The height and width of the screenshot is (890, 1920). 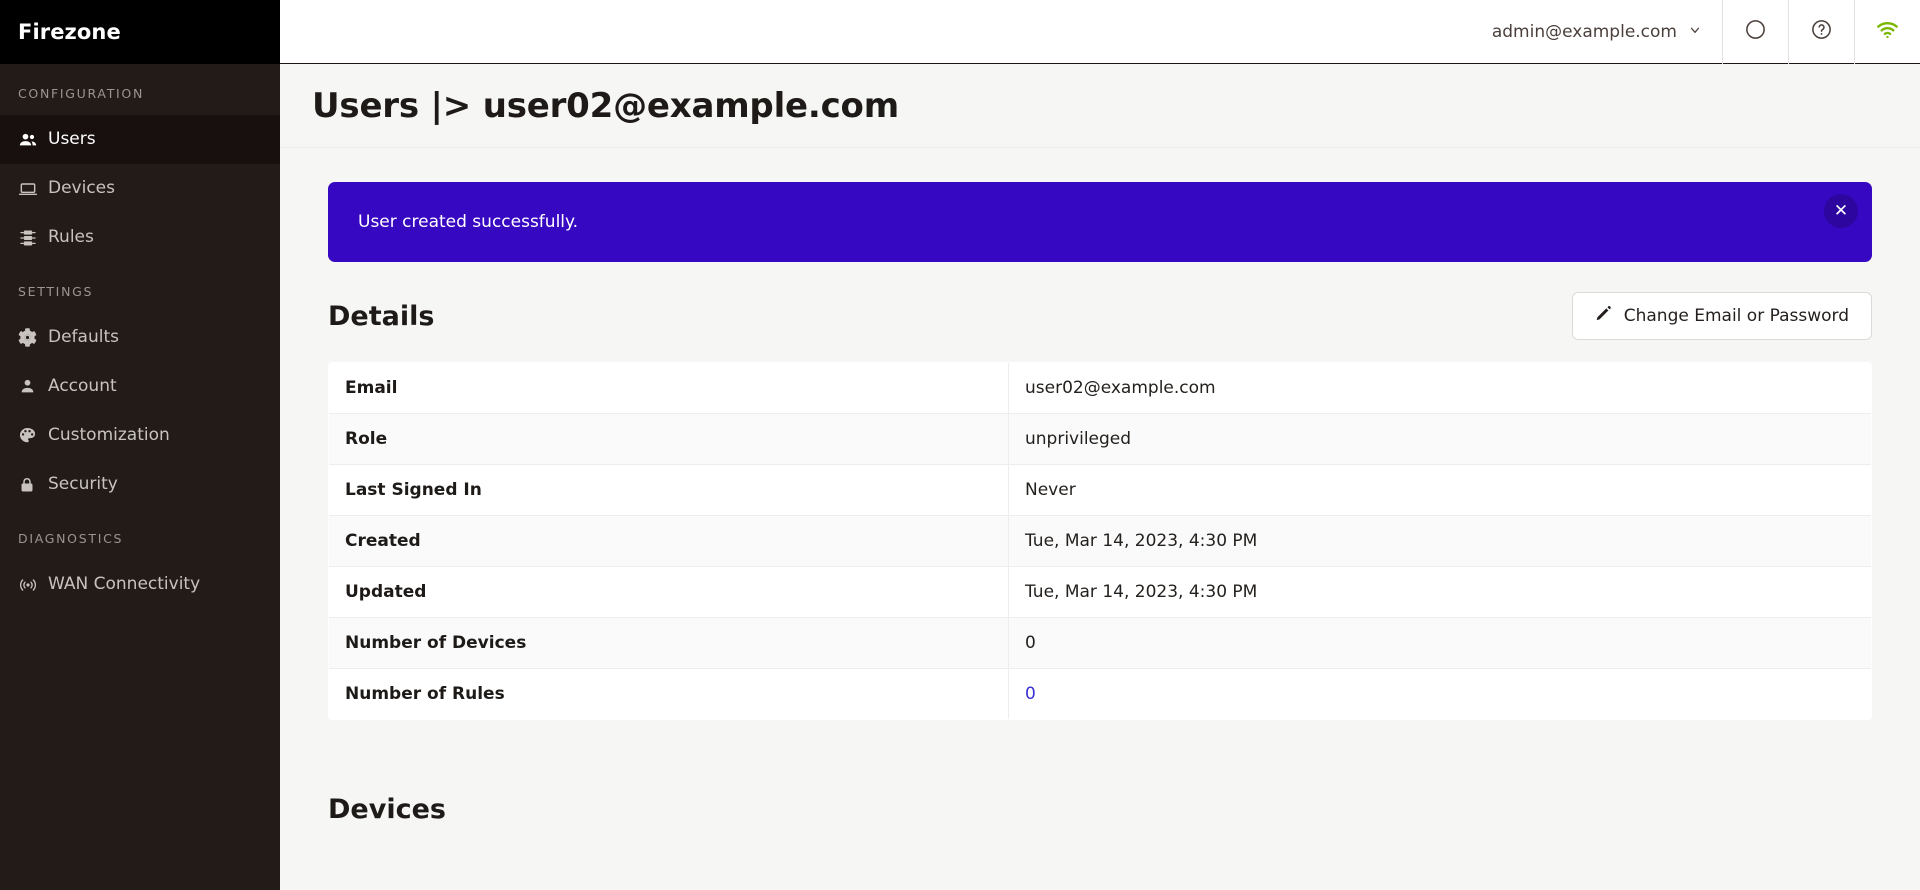 What do you see at coordinates (72, 139) in the screenshot?
I see `sidebar-item-label: Users` at bounding box center [72, 139].